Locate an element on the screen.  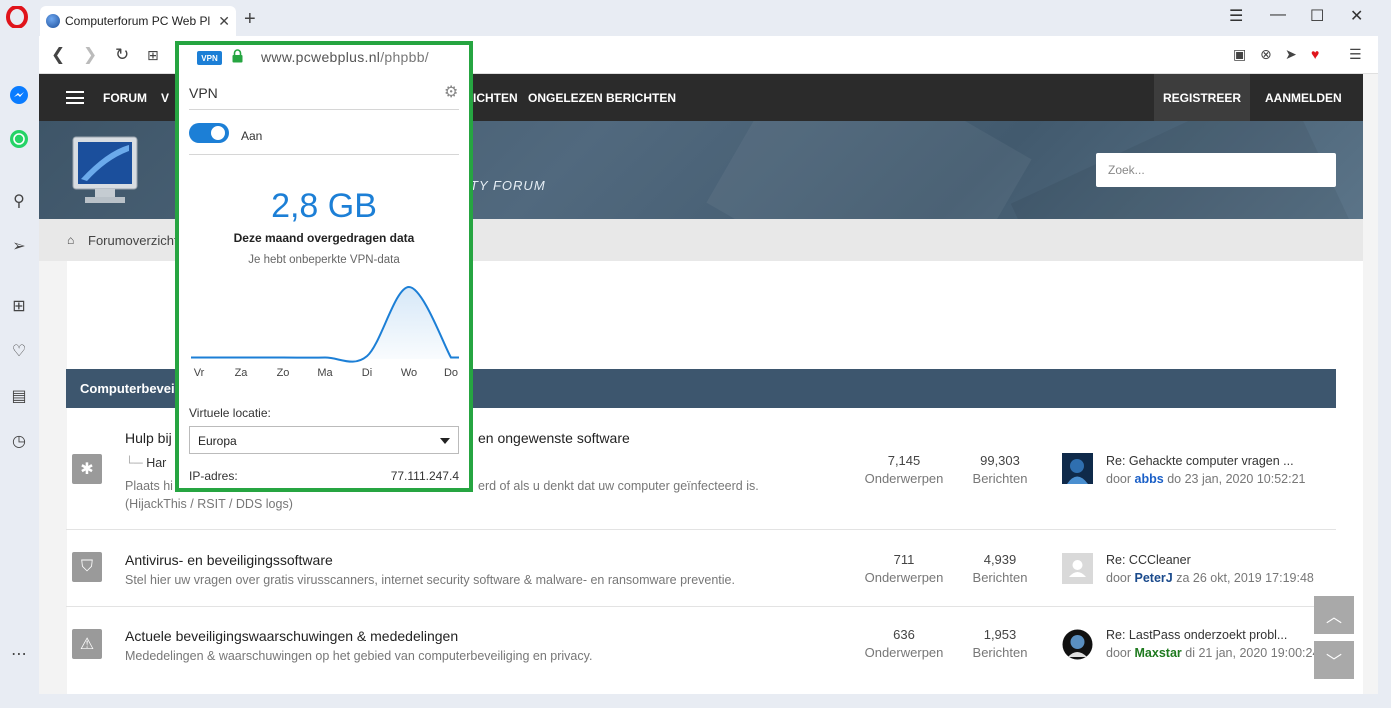
heart-icon: ♥ is located at coordinates (1315, 54).